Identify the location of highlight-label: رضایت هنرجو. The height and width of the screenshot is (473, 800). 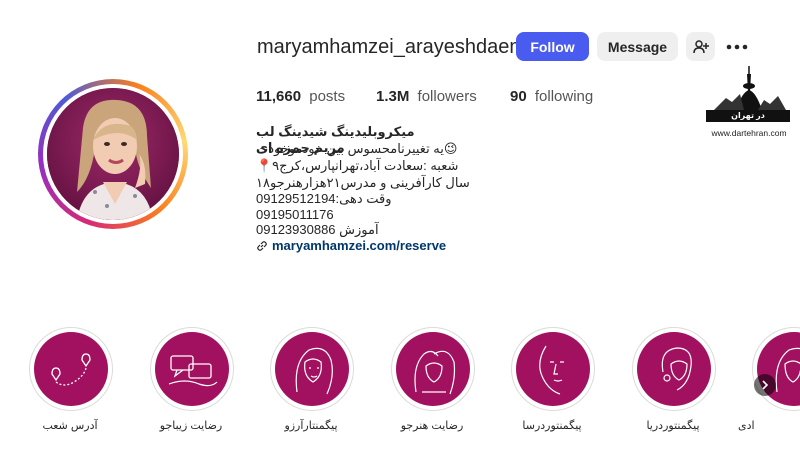
(432, 426).